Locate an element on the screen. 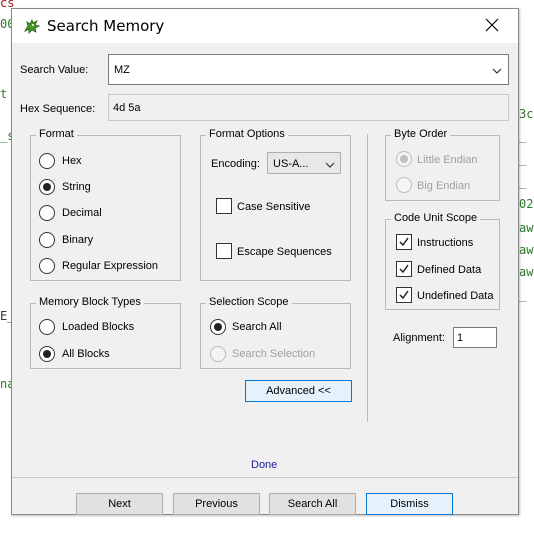 This screenshot has height=540, width=534. format-group-title: Format is located at coordinates (56, 134).